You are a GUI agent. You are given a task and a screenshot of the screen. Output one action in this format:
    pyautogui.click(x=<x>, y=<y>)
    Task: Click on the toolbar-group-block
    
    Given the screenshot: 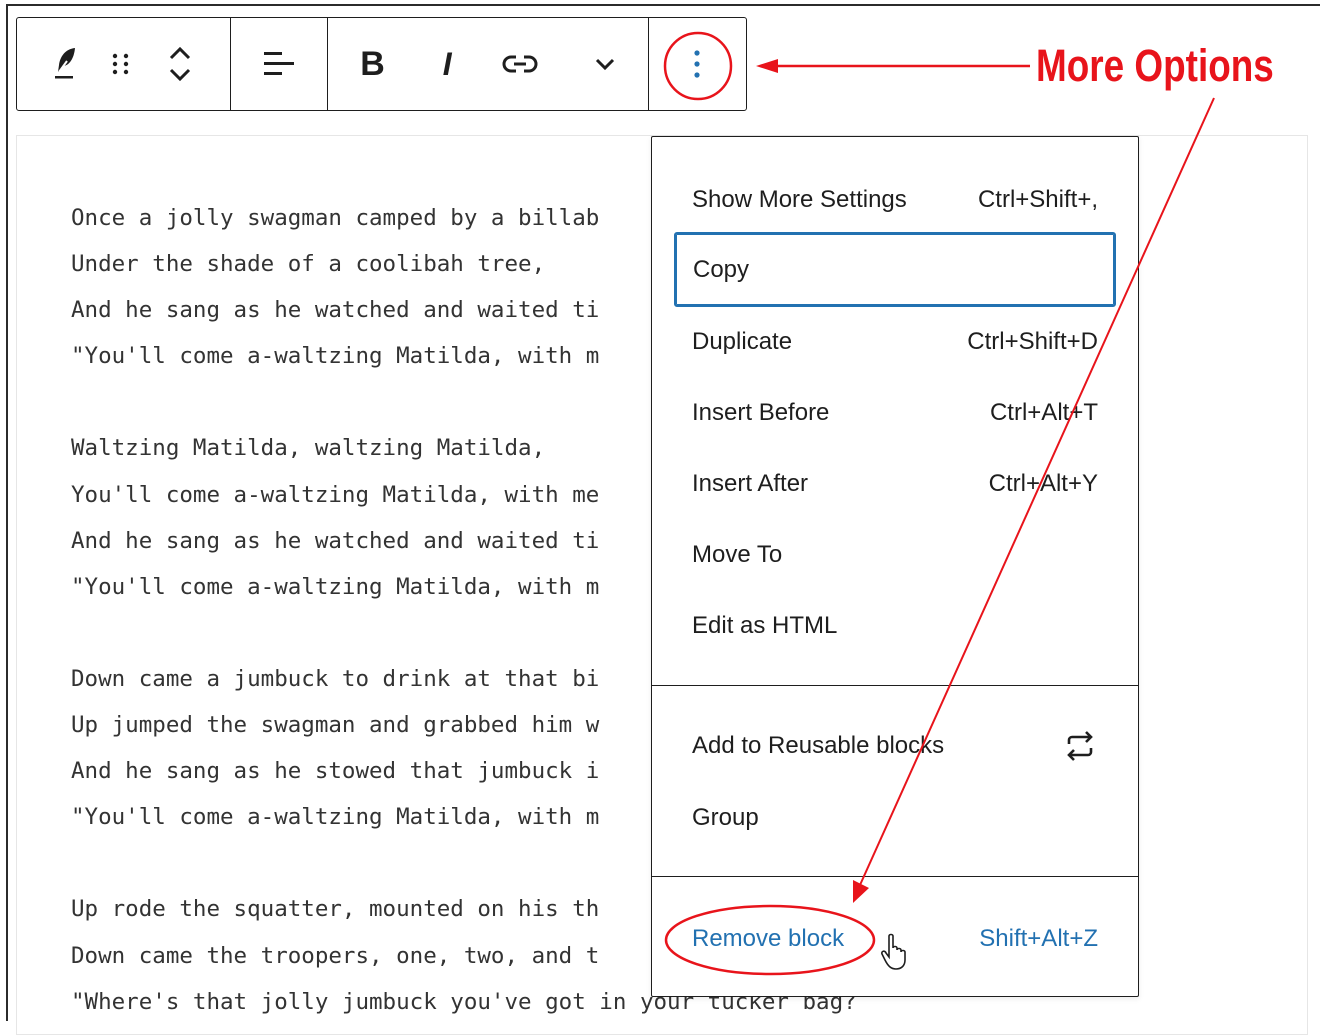 What is the action you would take?
    pyautogui.click(x=124, y=64)
    